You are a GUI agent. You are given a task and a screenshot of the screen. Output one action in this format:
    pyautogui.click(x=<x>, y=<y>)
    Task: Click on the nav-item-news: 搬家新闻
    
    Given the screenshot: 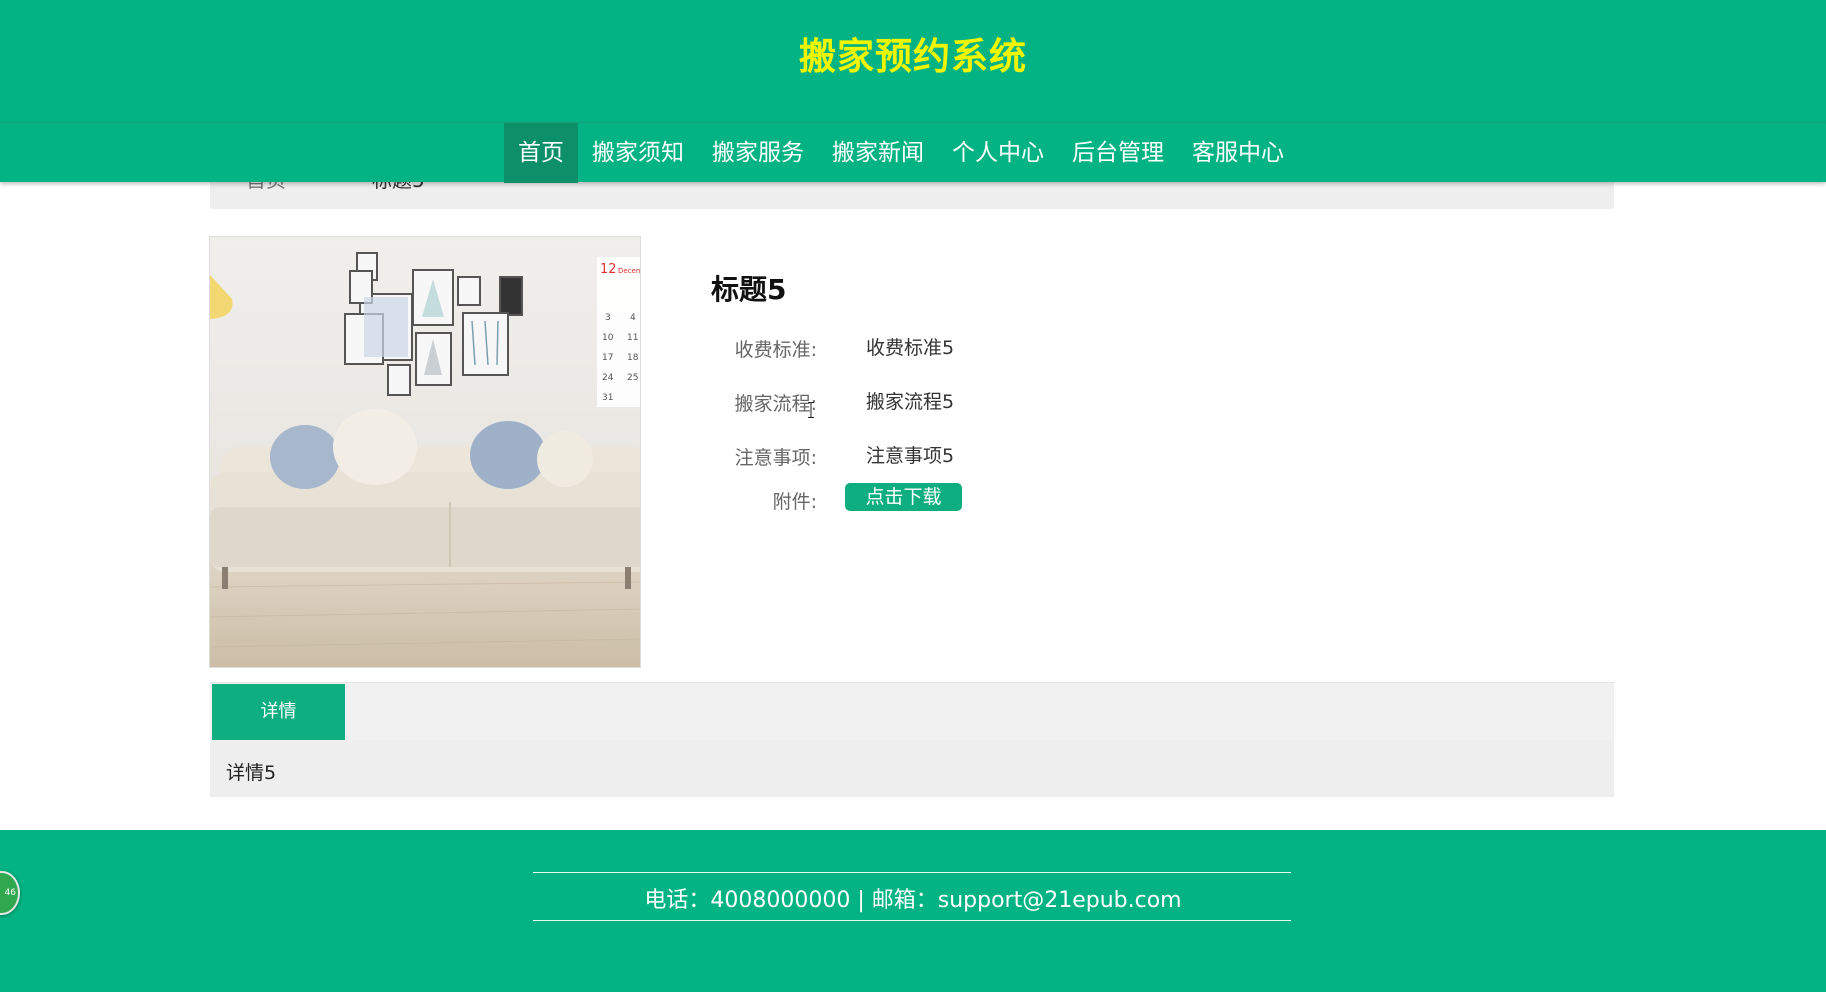 What is the action you would take?
    pyautogui.click(x=878, y=153)
    